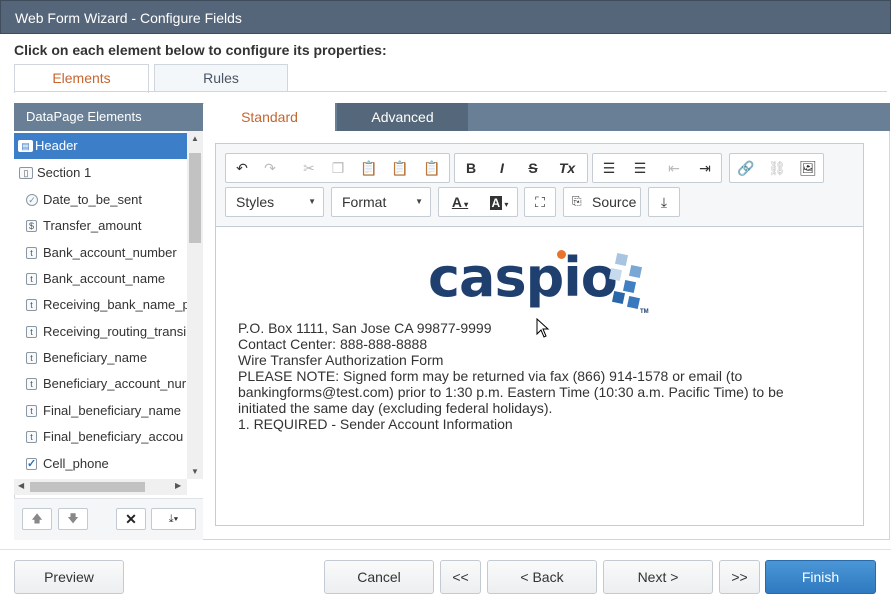 The image size is (891, 603). Describe the element at coordinates (499, 202) in the screenshot. I see `background-color-button: A ▾` at that location.